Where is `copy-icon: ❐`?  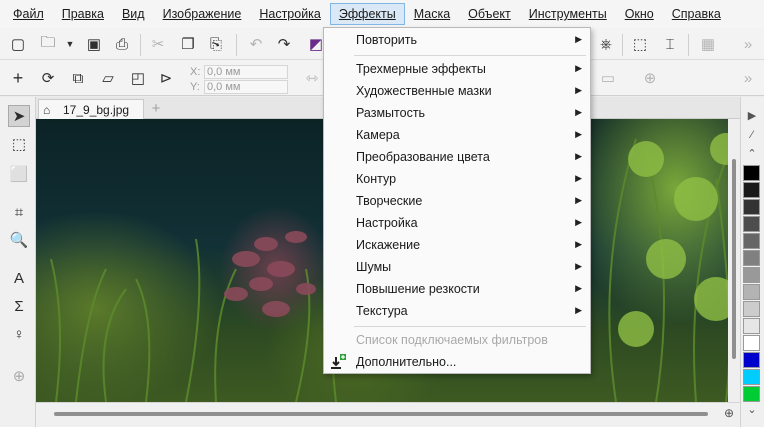 copy-icon: ❐ is located at coordinates (188, 44).